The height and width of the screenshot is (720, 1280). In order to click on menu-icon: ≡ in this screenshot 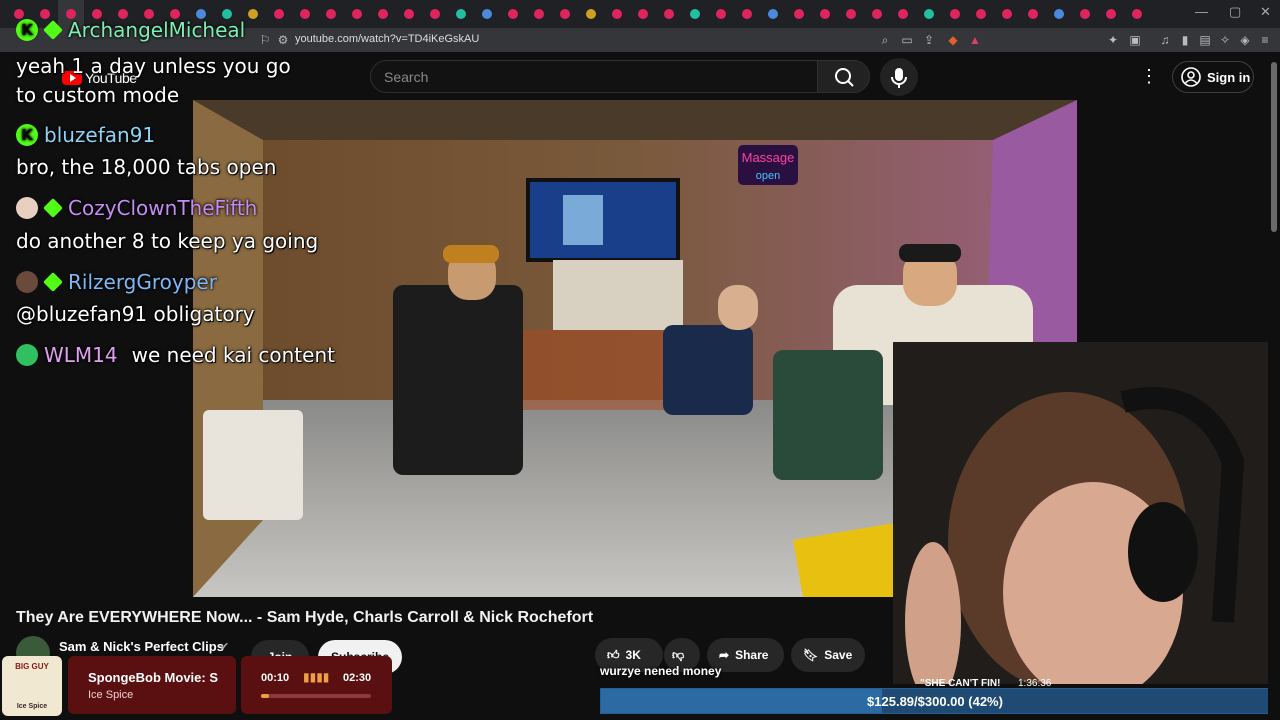, I will do `click(1265, 40)`.